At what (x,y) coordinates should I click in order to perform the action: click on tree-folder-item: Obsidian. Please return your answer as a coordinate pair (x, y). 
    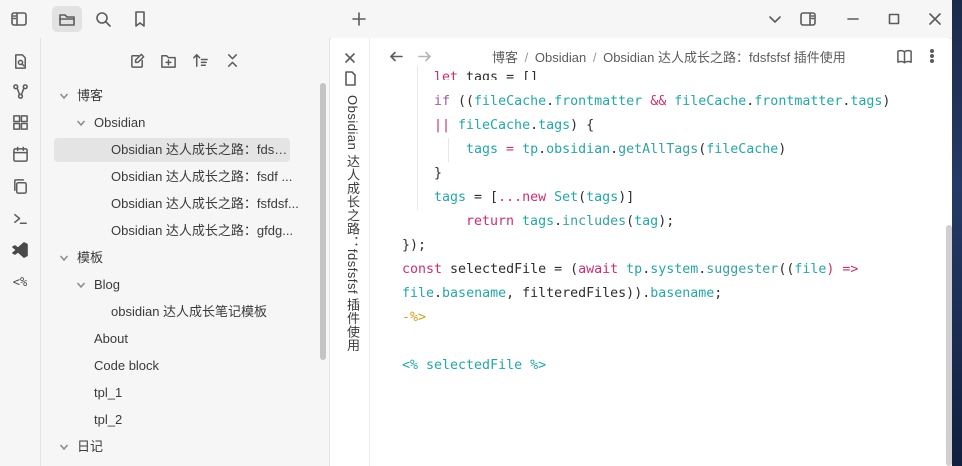
    Looking at the image, I should click on (204, 123).